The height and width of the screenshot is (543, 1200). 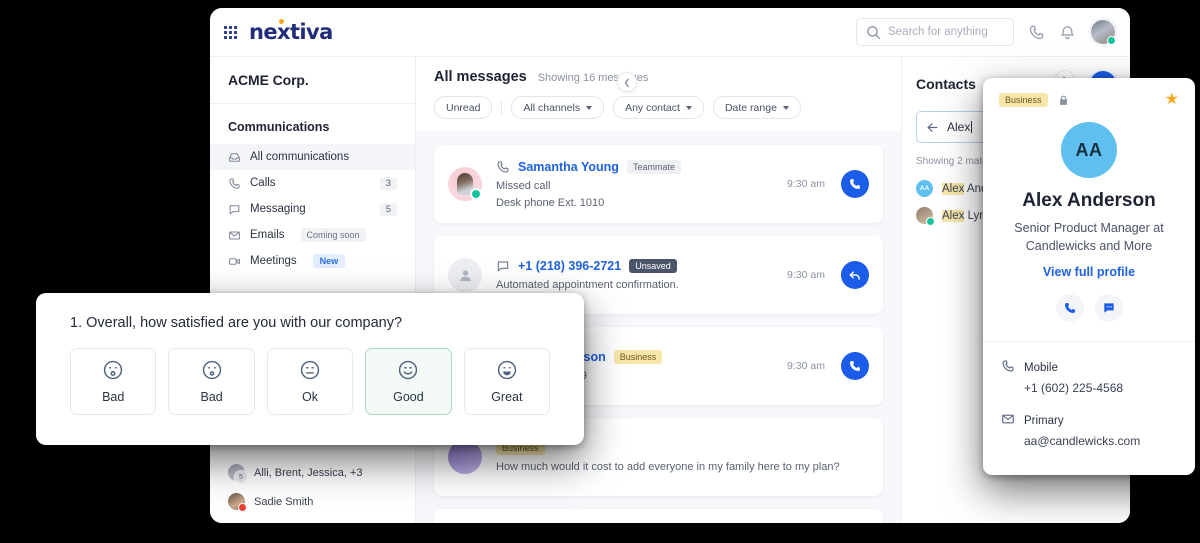 What do you see at coordinates (281, 21) in the screenshot?
I see `logo-dot` at bounding box center [281, 21].